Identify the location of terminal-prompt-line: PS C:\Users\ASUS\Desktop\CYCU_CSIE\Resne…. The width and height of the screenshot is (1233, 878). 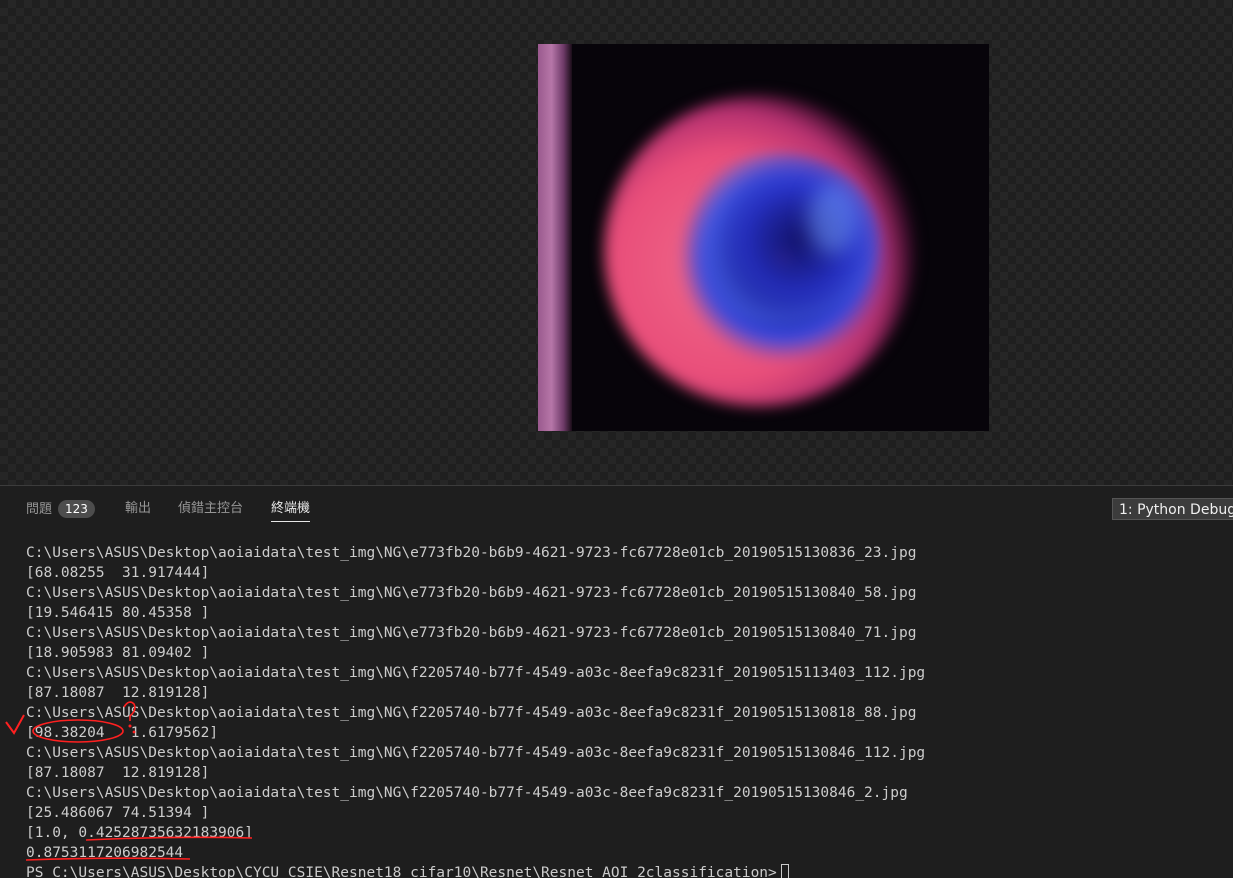
(626, 870).